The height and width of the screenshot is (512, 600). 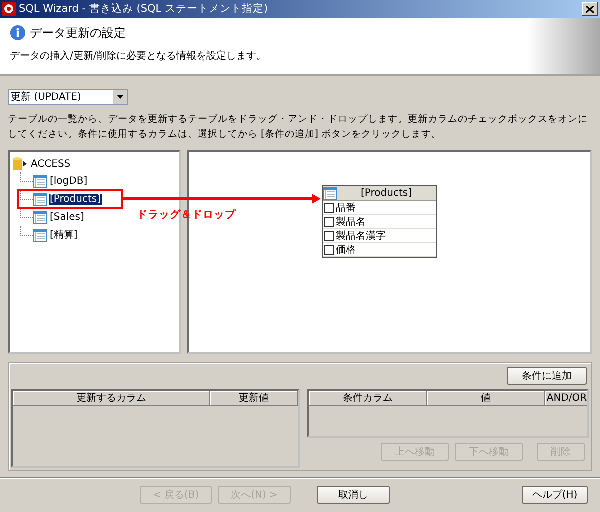 What do you see at coordinates (361, 236) in the screenshot?
I see `column-name: 製品名漢字` at bounding box center [361, 236].